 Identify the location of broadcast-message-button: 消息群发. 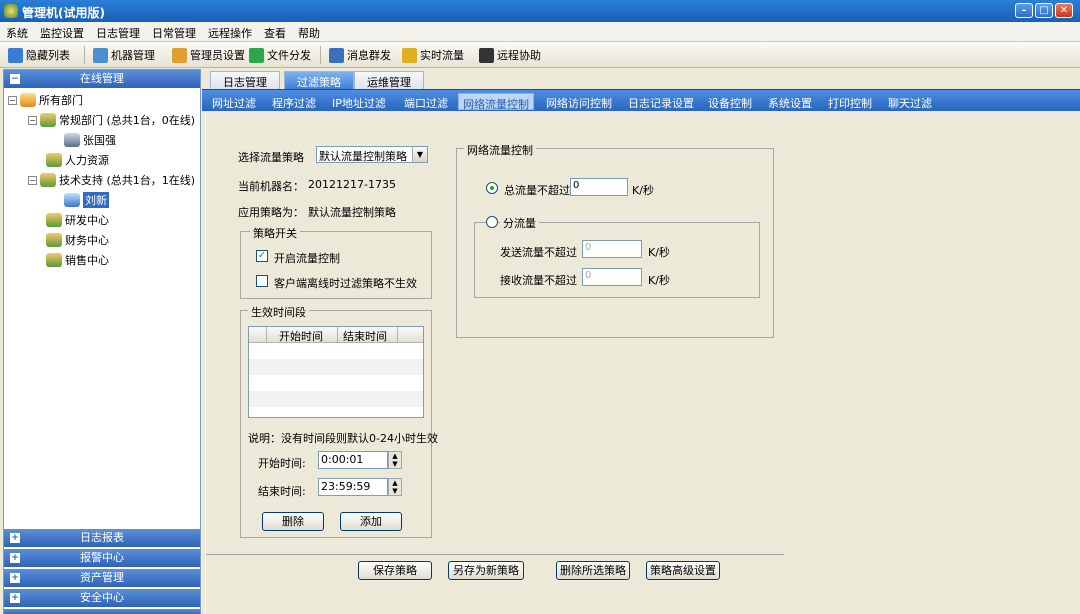
(360, 55).